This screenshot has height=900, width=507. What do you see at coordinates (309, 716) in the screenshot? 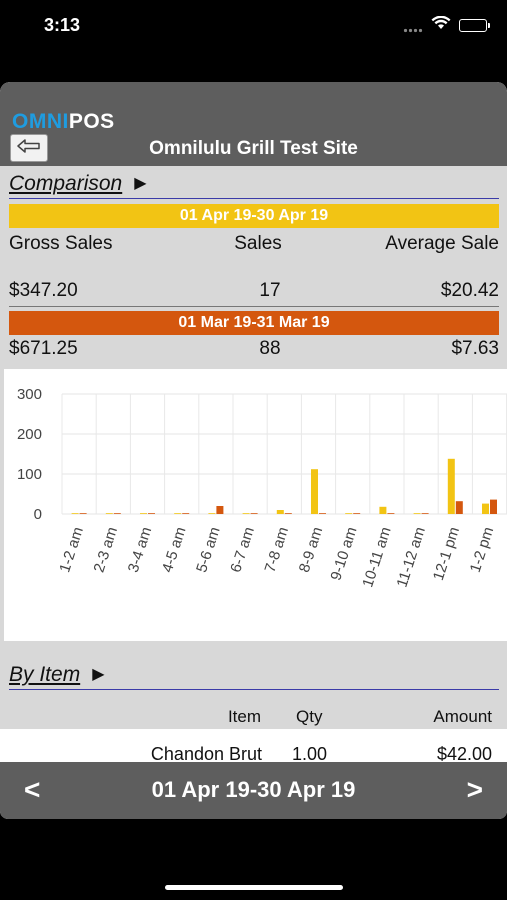
I see `qty-column-header: Qty` at bounding box center [309, 716].